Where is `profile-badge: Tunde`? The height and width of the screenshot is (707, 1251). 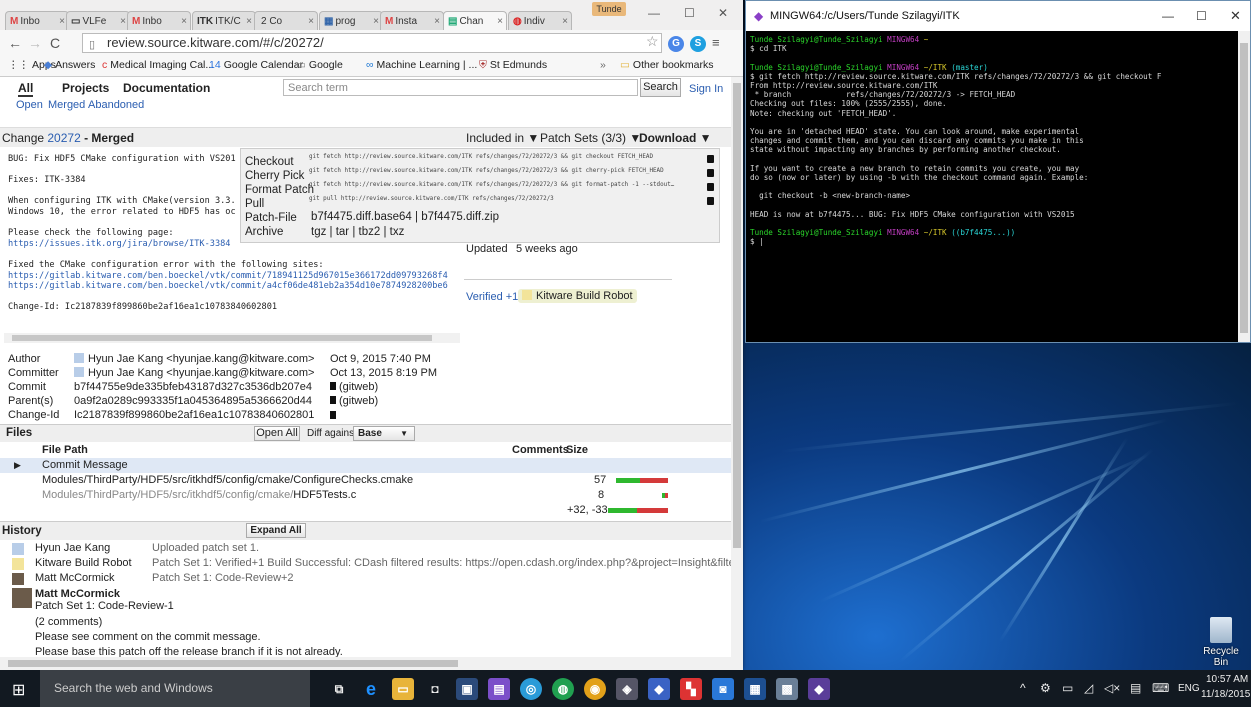
profile-badge: Tunde is located at coordinates (609, 9).